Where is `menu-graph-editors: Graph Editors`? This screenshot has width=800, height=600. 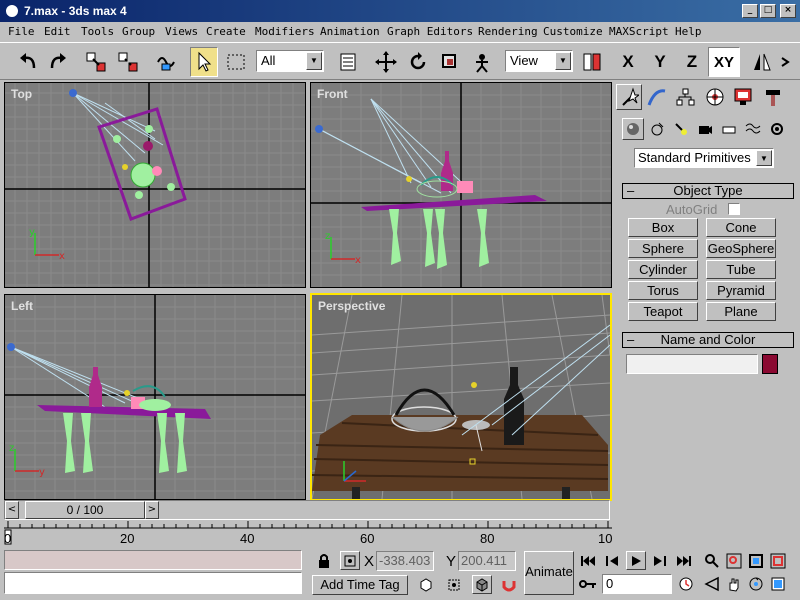
menu-graph-editors: Graph Editors is located at coordinates (430, 31).